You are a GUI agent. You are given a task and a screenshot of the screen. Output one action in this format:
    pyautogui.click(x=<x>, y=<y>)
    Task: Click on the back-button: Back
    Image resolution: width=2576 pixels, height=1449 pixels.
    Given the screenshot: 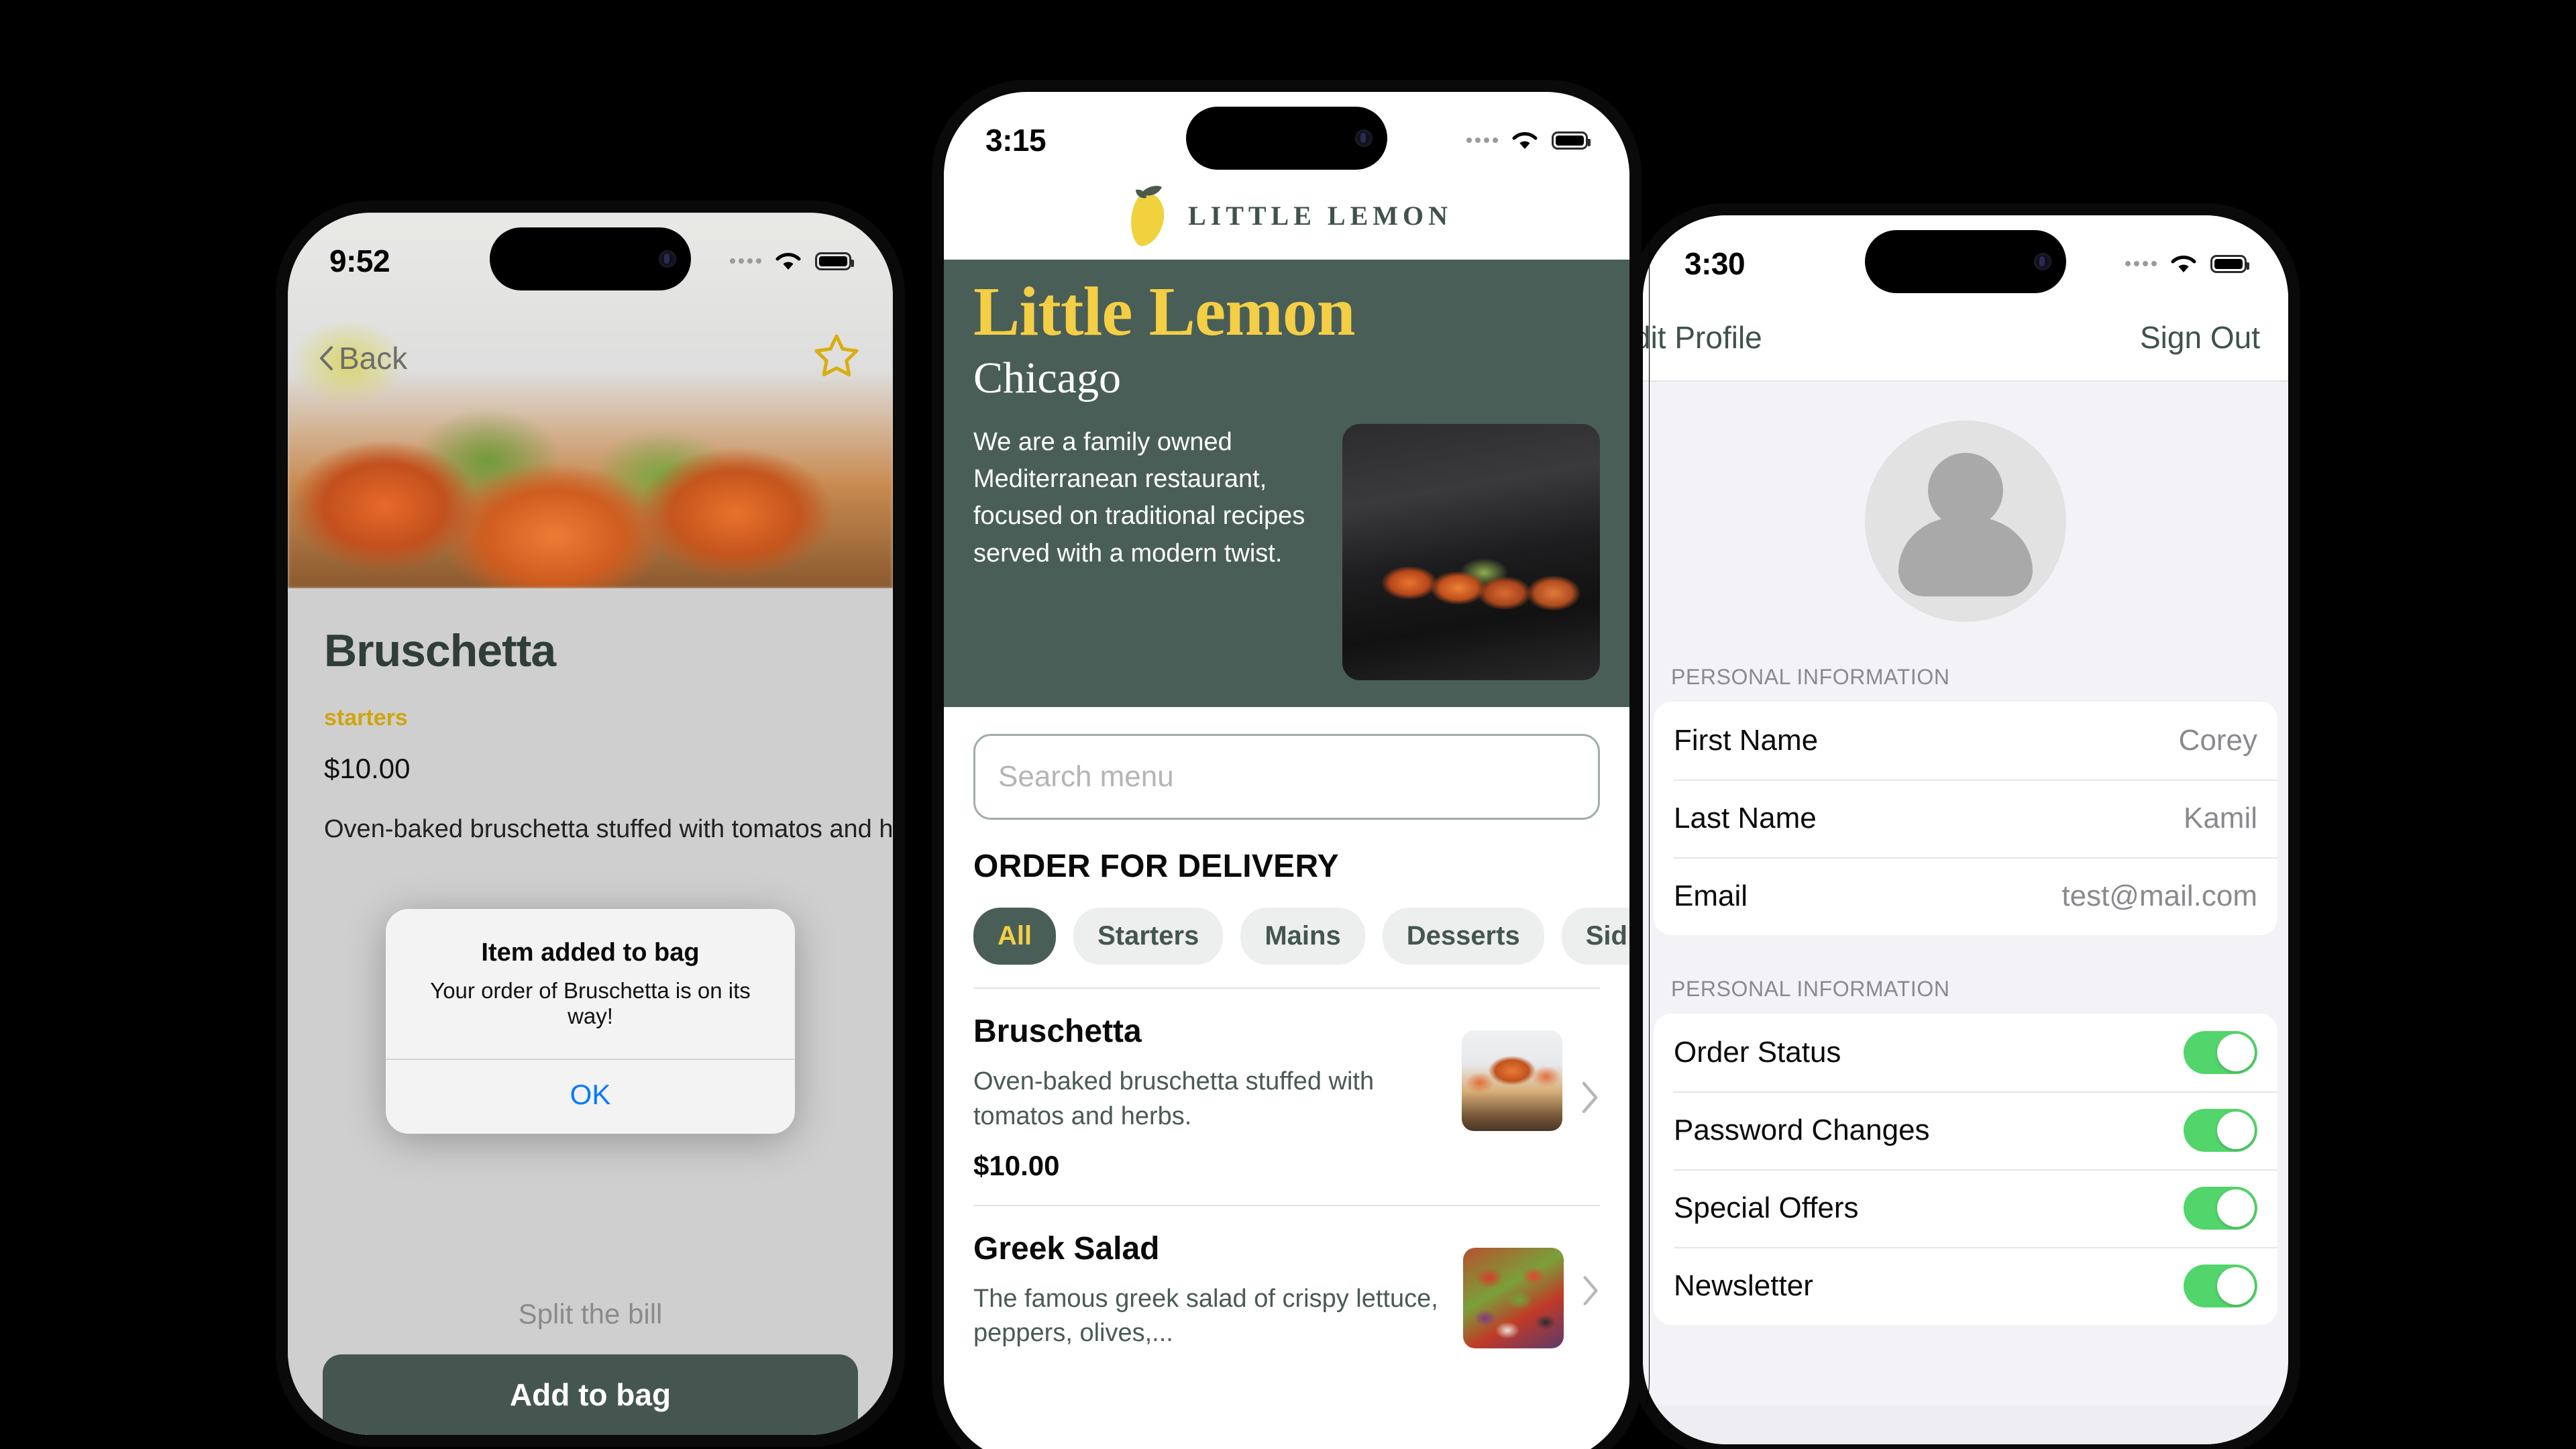 What is the action you would take?
    pyautogui.click(x=363, y=358)
    